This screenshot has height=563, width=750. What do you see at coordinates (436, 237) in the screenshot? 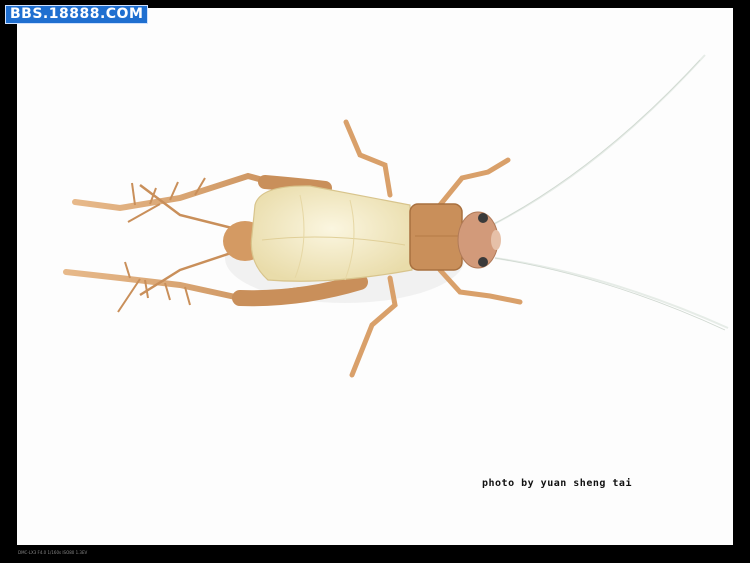
I see `pronotum` at bounding box center [436, 237].